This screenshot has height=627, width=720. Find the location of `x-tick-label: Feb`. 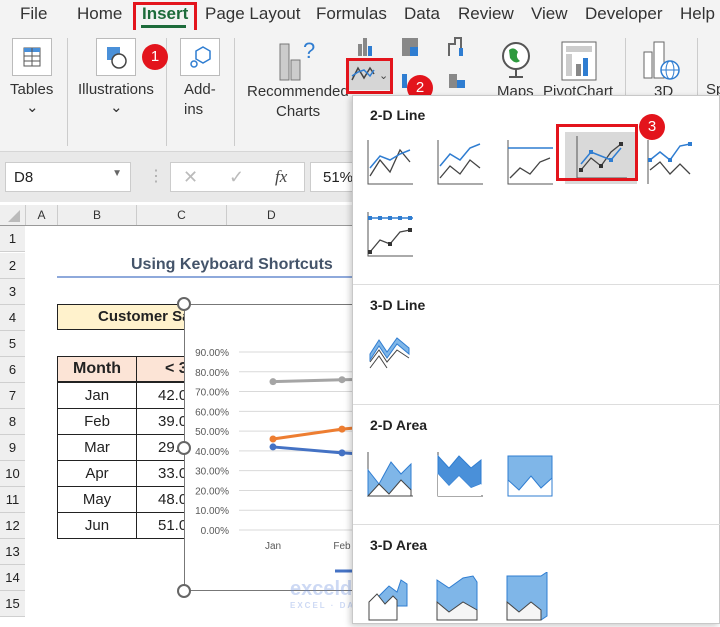

x-tick-label: Feb is located at coordinates (342, 546).